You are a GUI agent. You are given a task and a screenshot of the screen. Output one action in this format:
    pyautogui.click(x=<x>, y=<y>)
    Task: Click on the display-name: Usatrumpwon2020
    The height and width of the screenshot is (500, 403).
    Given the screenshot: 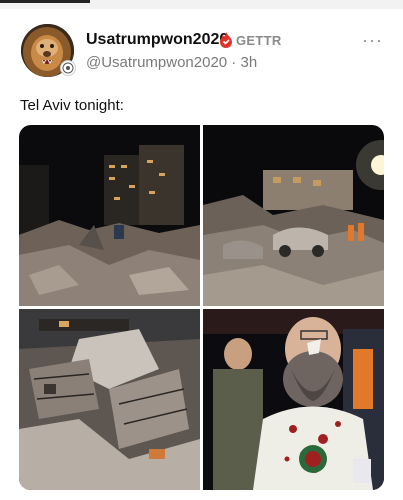 What is the action you would take?
    pyautogui.click(x=157, y=40)
    